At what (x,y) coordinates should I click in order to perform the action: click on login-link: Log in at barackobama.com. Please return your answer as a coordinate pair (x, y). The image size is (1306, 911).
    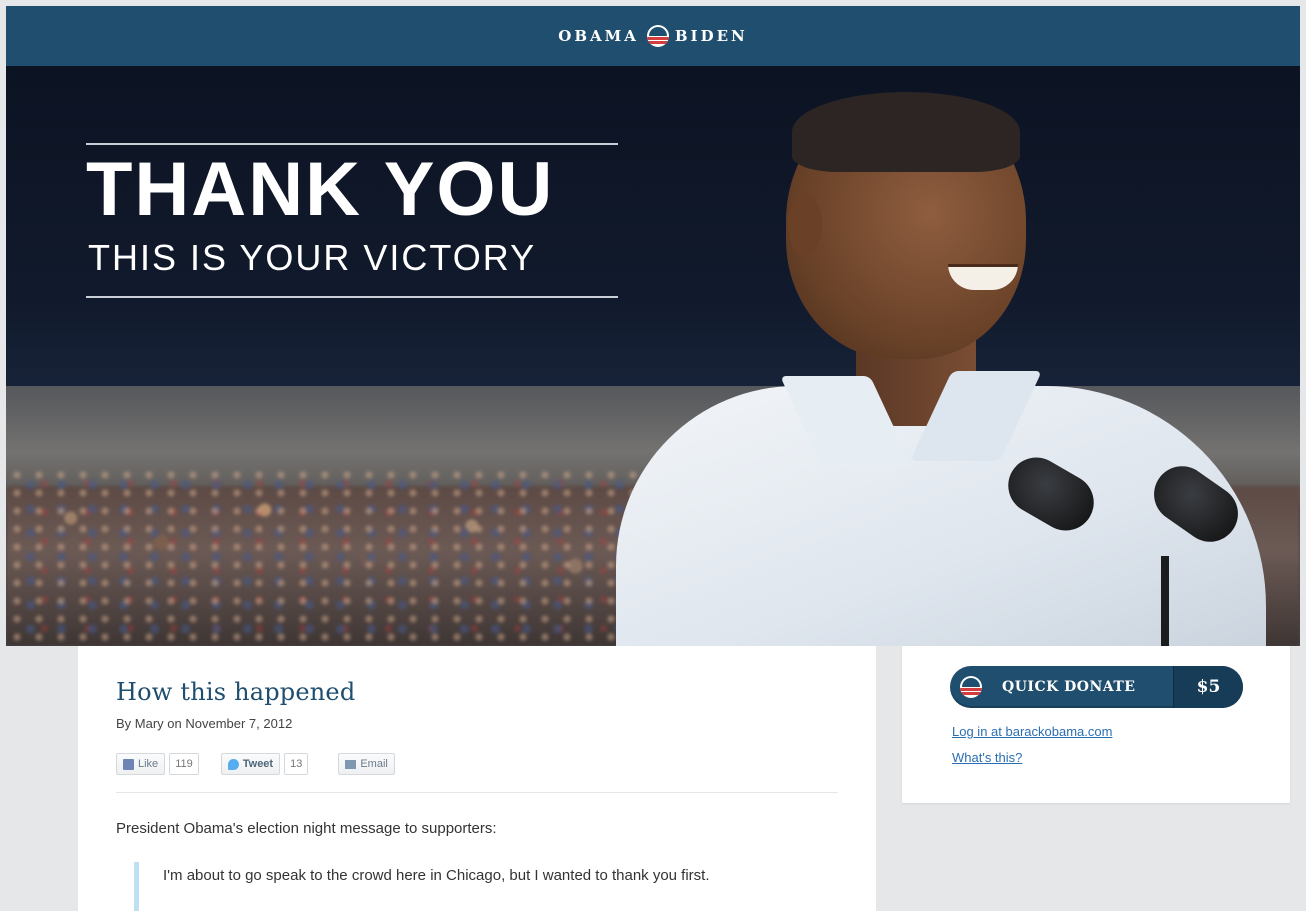
    Looking at the image, I should click on (1032, 731).